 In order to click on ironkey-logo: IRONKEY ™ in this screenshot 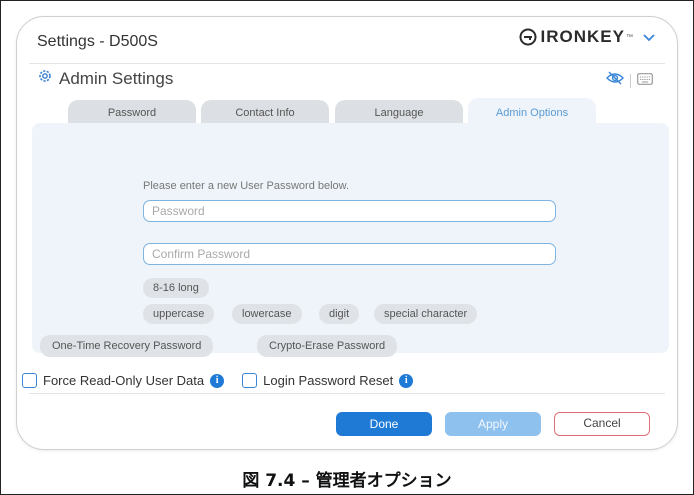, I will do `click(576, 37)`.